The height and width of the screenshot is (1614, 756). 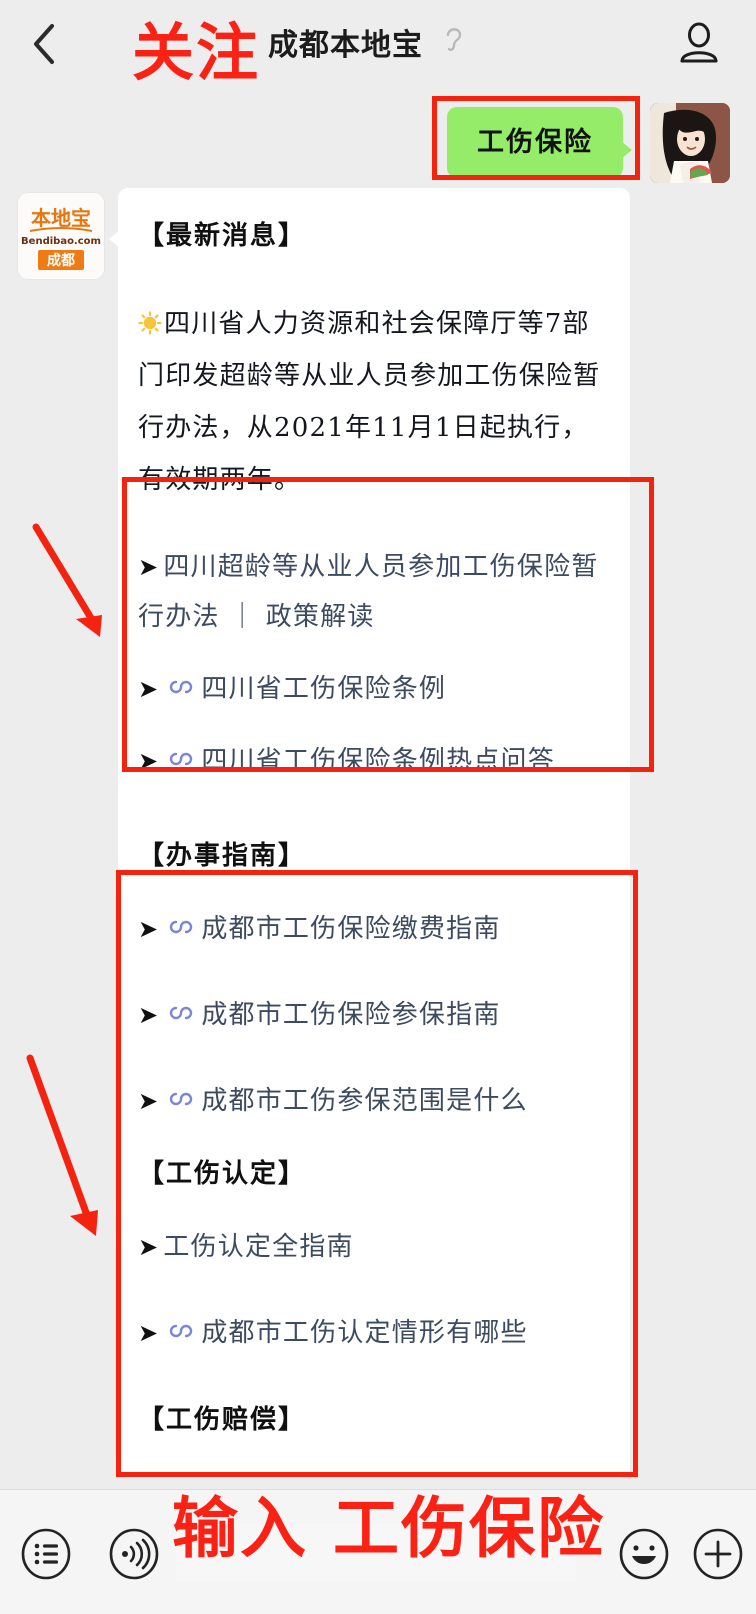 I want to click on more-actions-button, so click(x=718, y=1554).